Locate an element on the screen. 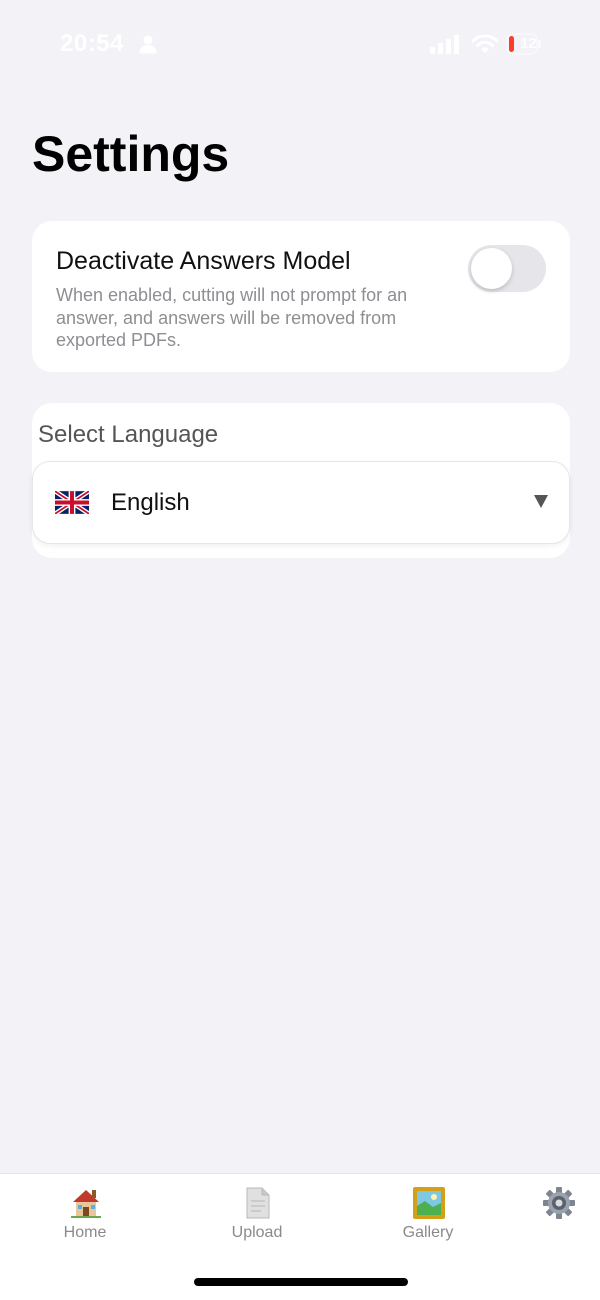  language-label: Select Language is located at coordinates (128, 434).